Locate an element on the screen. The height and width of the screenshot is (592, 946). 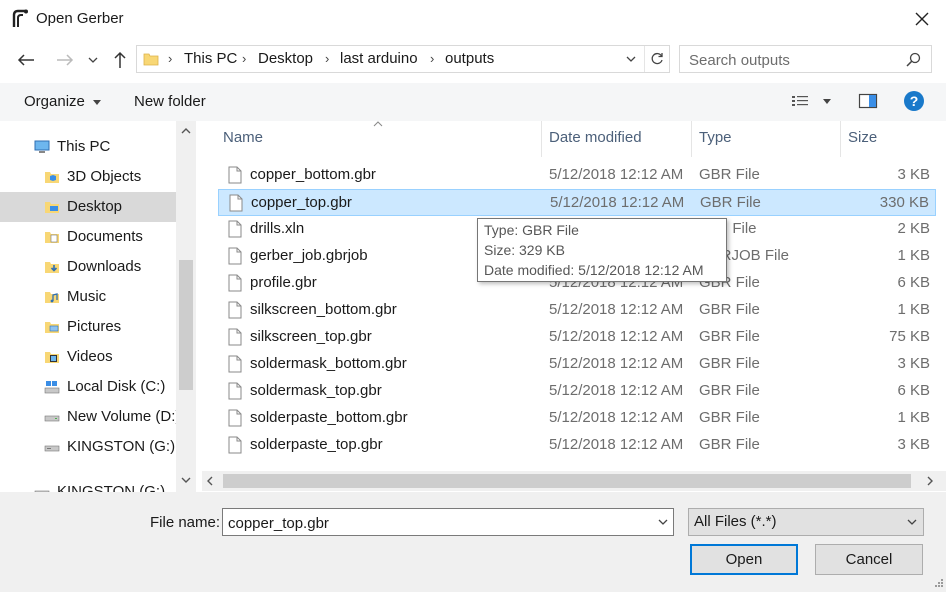
scroll-up-arrow-icon is located at coordinates (186, 131).